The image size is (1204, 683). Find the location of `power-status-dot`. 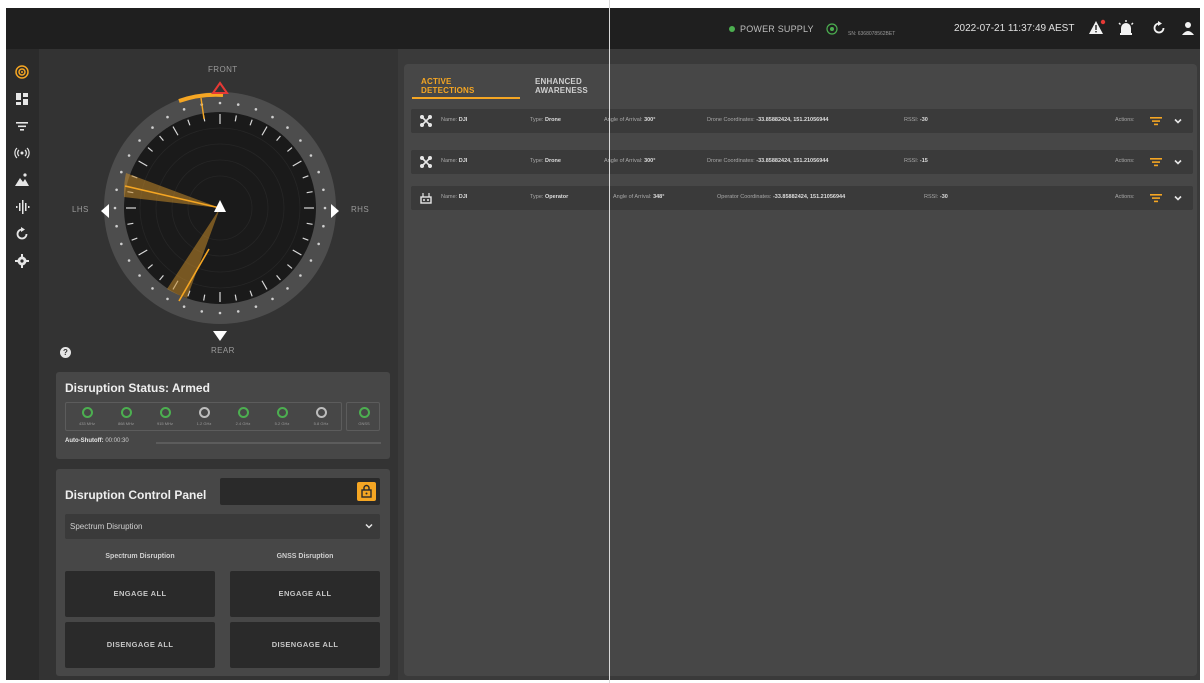

power-status-dot is located at coordinates (732, 28).